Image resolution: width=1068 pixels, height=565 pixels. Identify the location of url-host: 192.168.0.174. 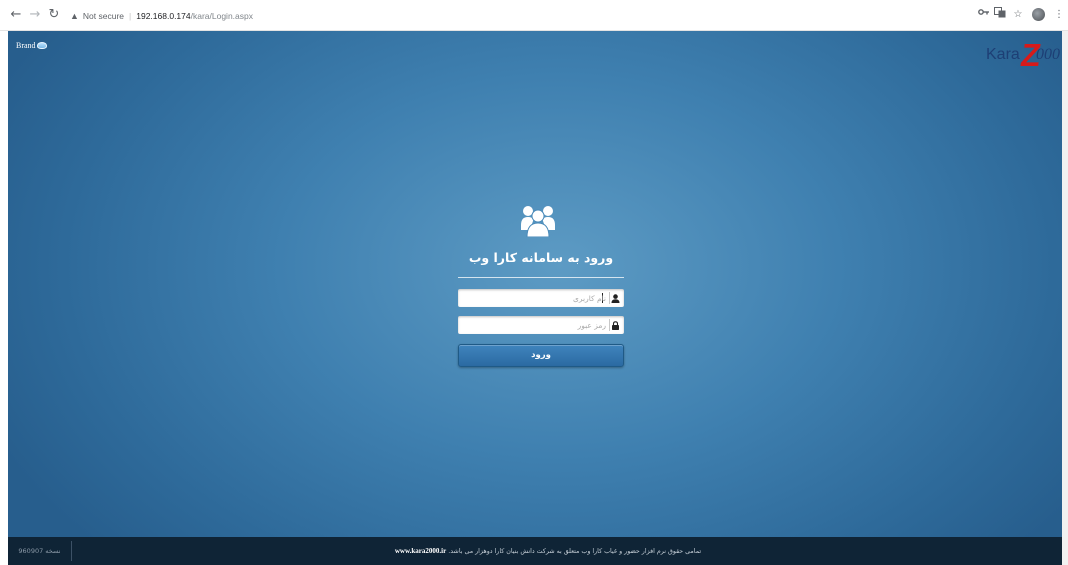
(163, 15).